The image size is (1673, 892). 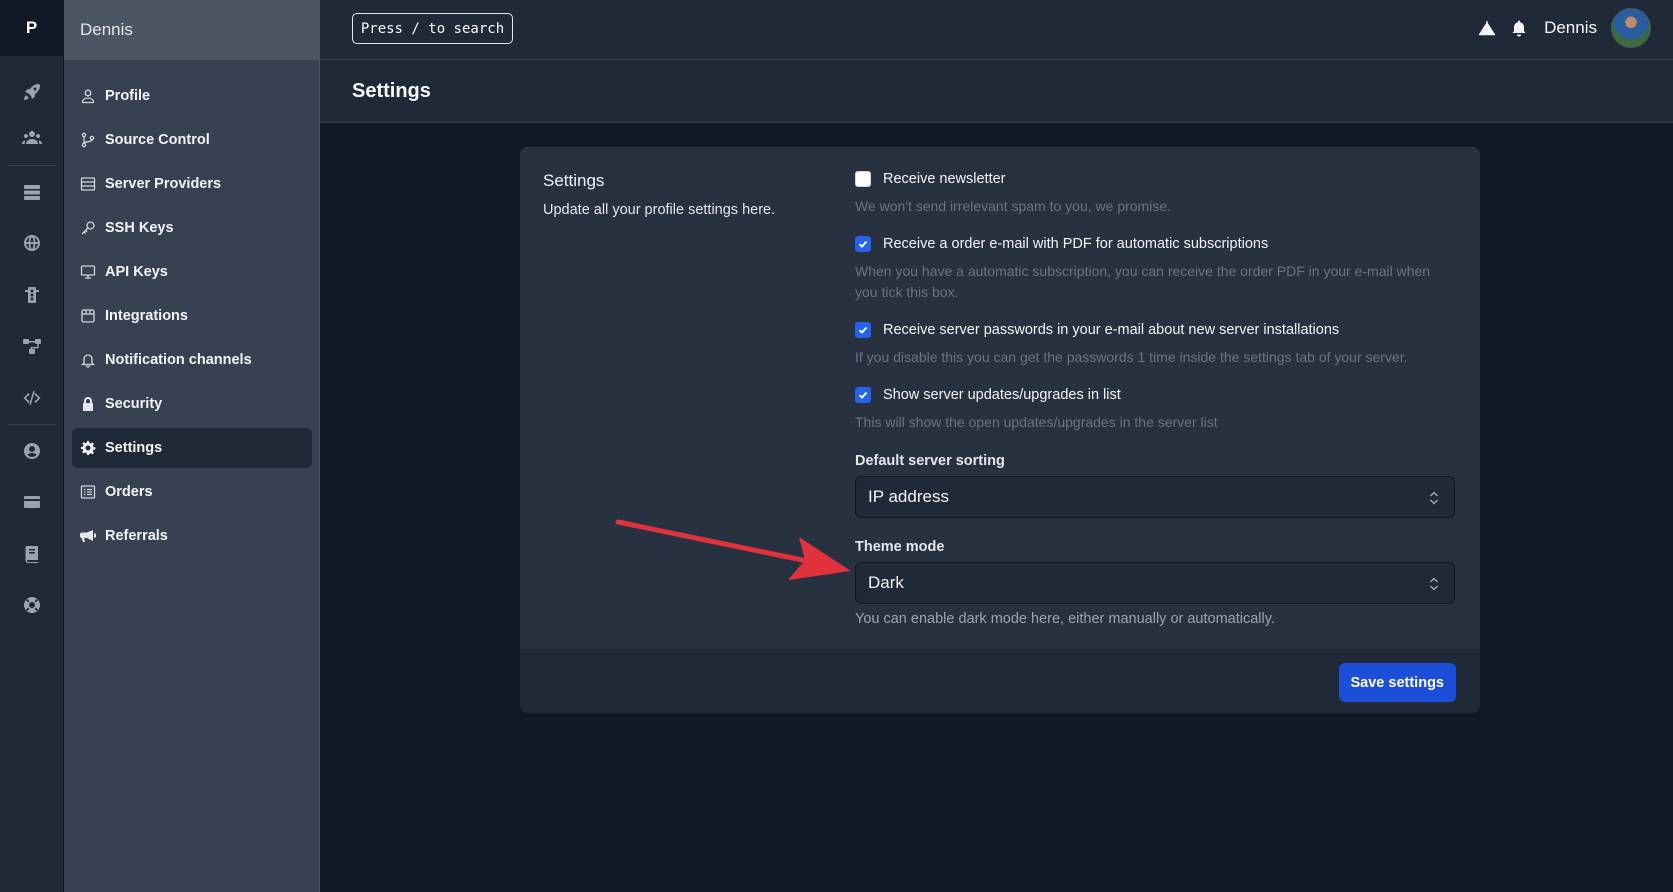 I want to click on rocket-icon, so click(x=32, y=92).